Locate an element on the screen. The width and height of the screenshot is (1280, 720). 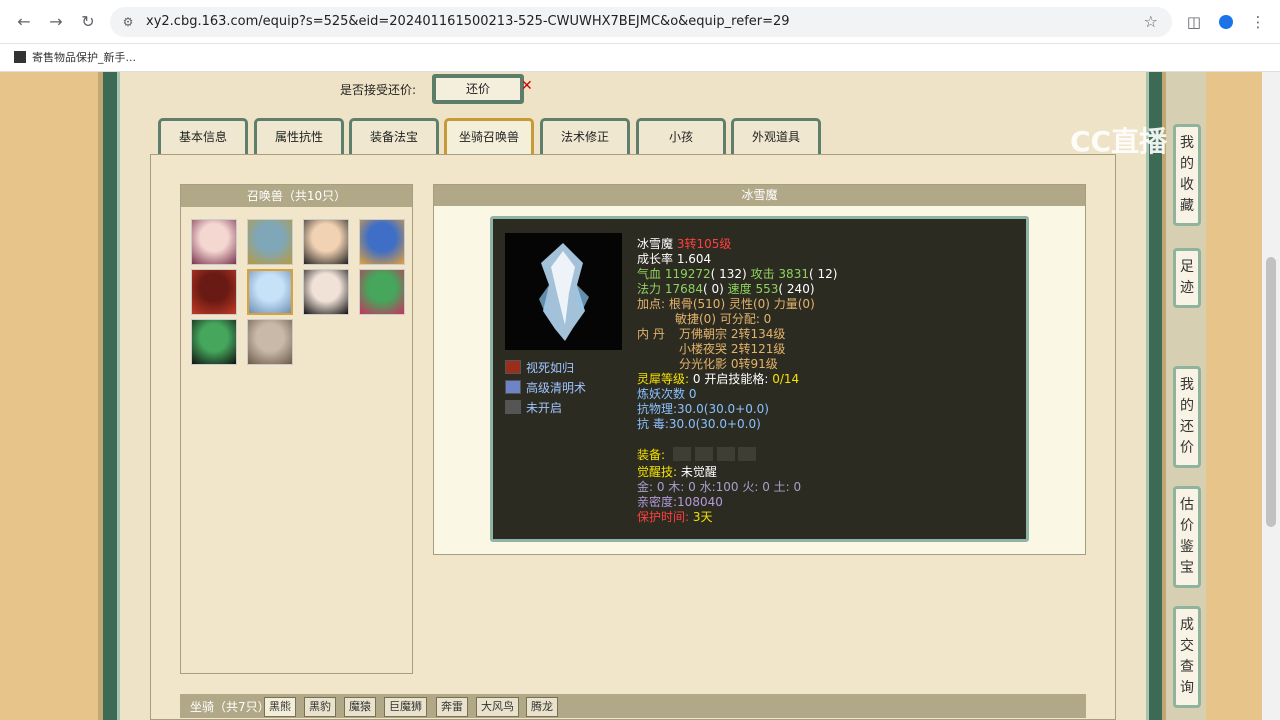
left-frame-border is located at coordinates (109, 396).